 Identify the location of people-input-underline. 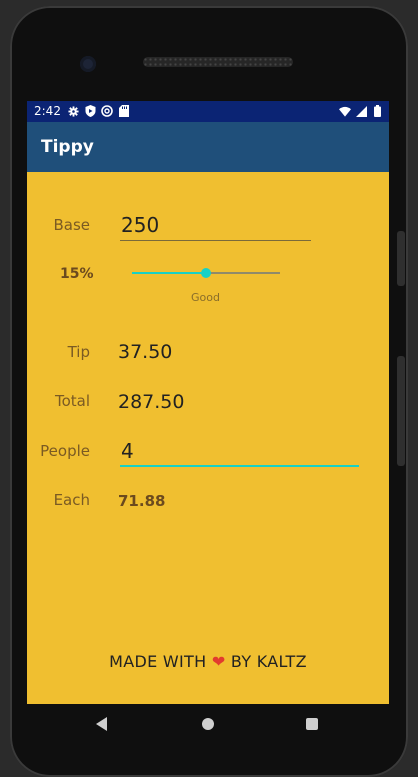
(239, 466).